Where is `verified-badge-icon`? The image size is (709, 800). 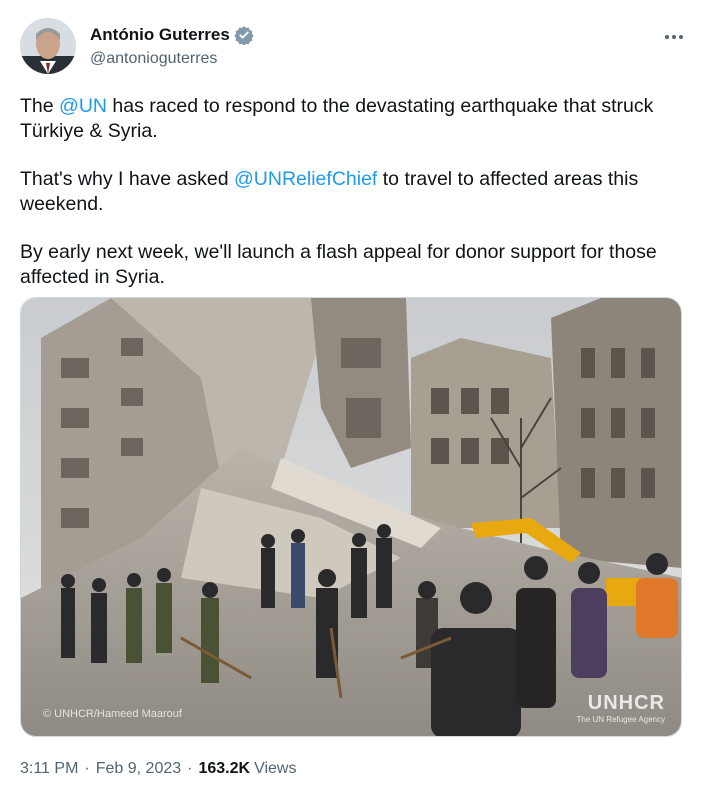 verified-badge-icon is located at coordinates (244, 35).